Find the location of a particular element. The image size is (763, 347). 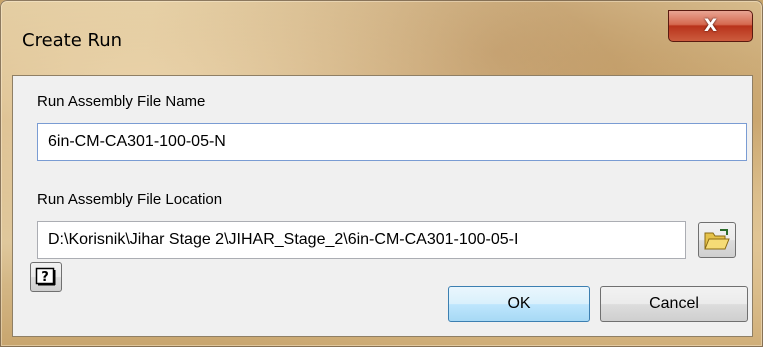

dialog-title: Create Run is located at coordinates (72, 40).